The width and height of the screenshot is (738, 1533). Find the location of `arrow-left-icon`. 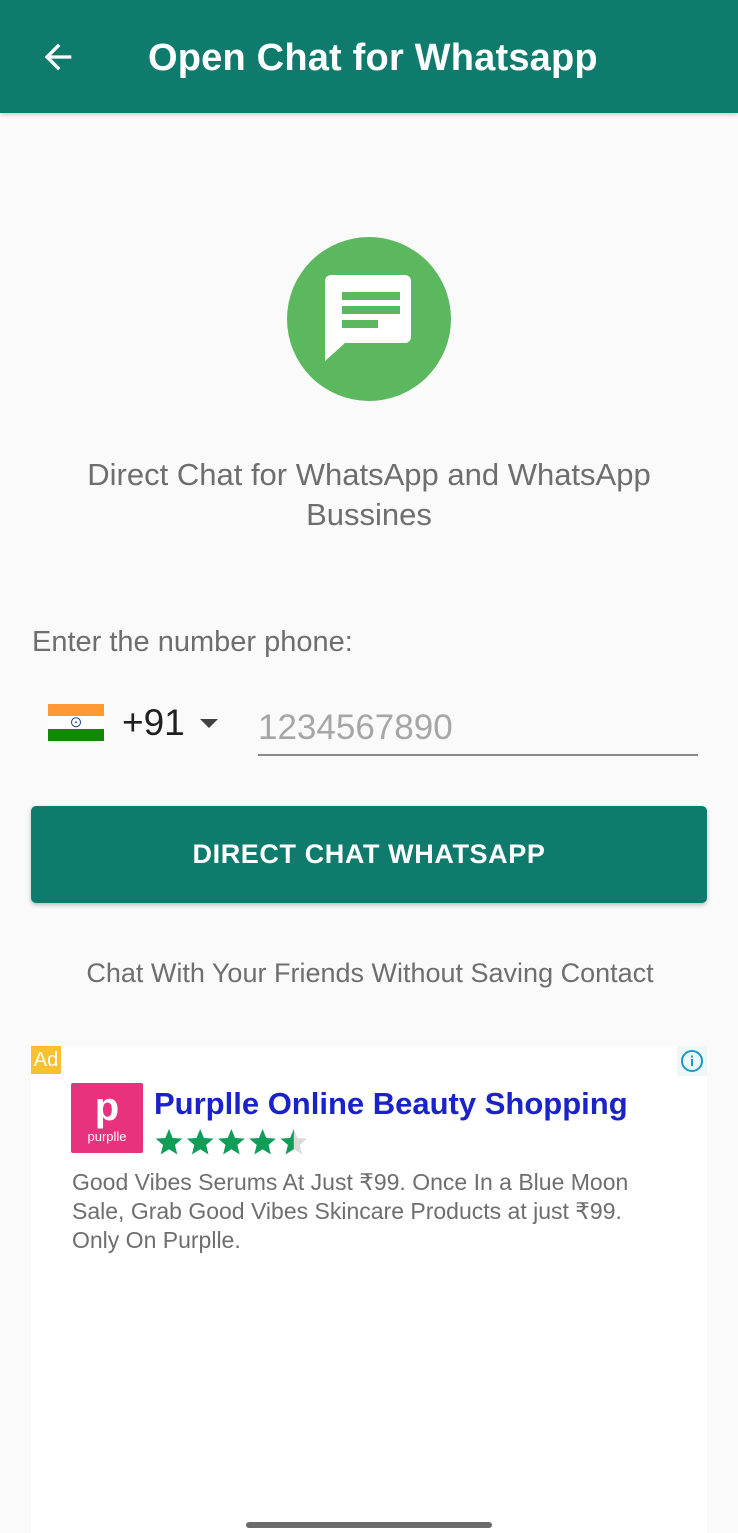

arrow-left-icon is located at coordinates (58, 57).